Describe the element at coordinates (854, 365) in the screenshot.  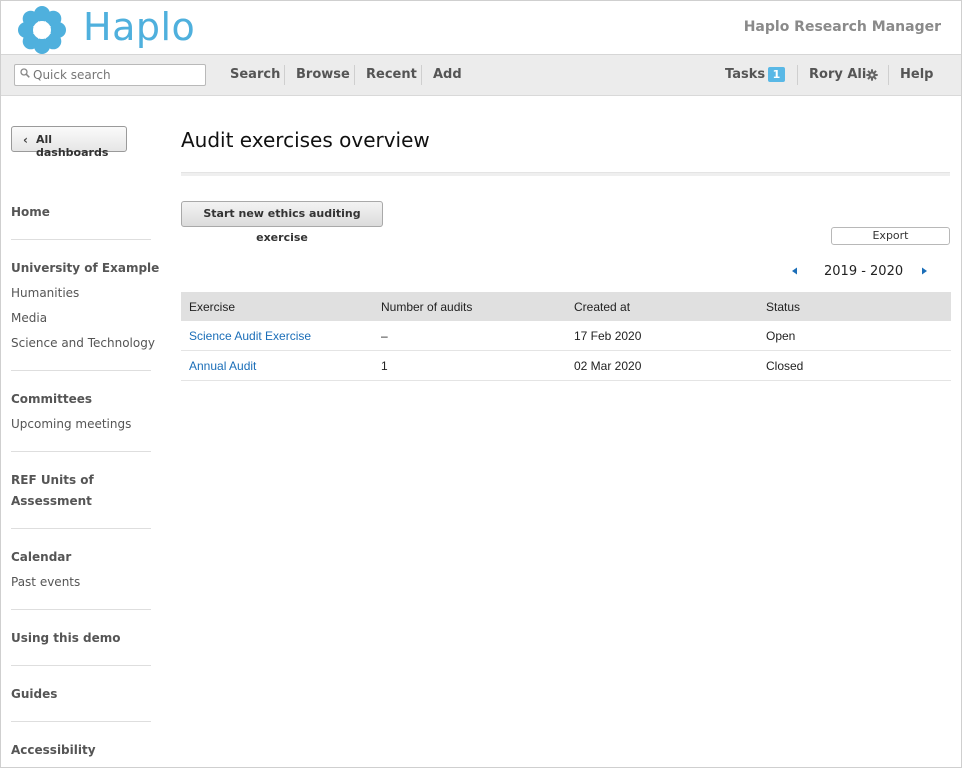
I see `status-cell: Closed` at that location.